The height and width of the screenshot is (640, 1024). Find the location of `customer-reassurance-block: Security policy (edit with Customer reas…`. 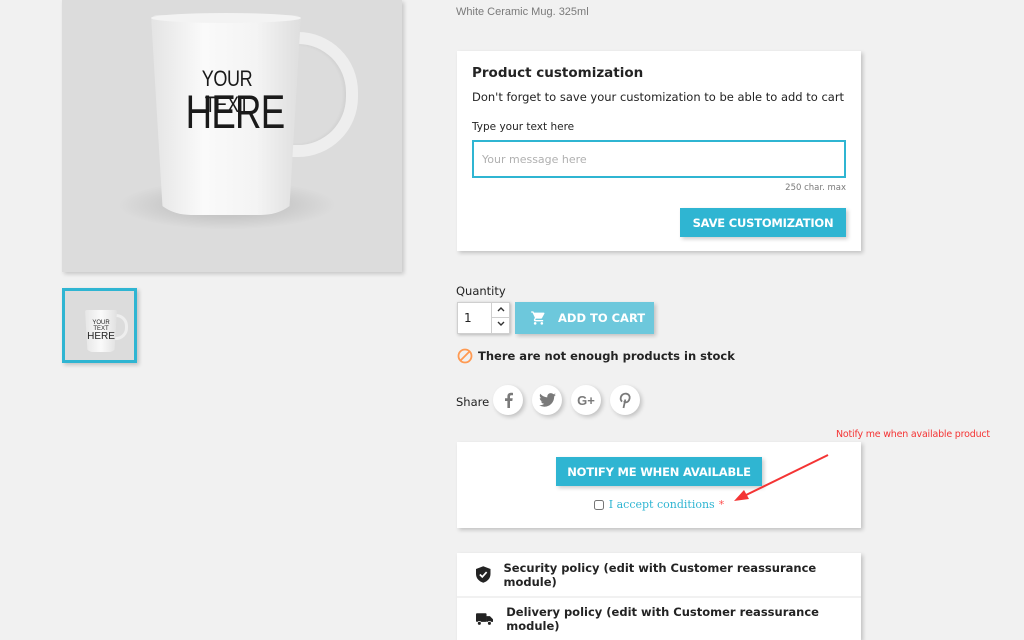

customer-reassurance-block: Security policy (edit with Customer reas… is located at coordinates (659, 596).